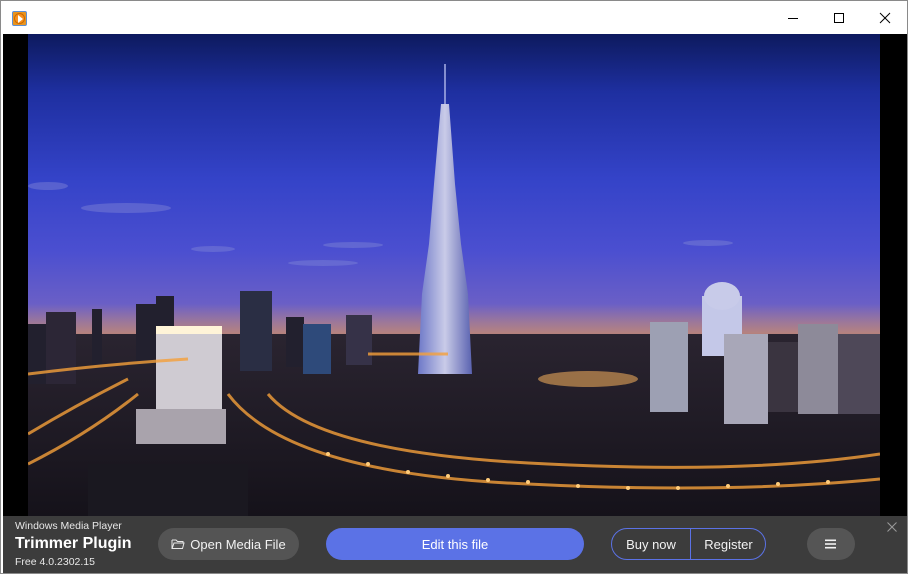 The width and height of the screenshot is (908, 574). I want to click on brand-title: Trimmer Plugin, so click(73, 543).